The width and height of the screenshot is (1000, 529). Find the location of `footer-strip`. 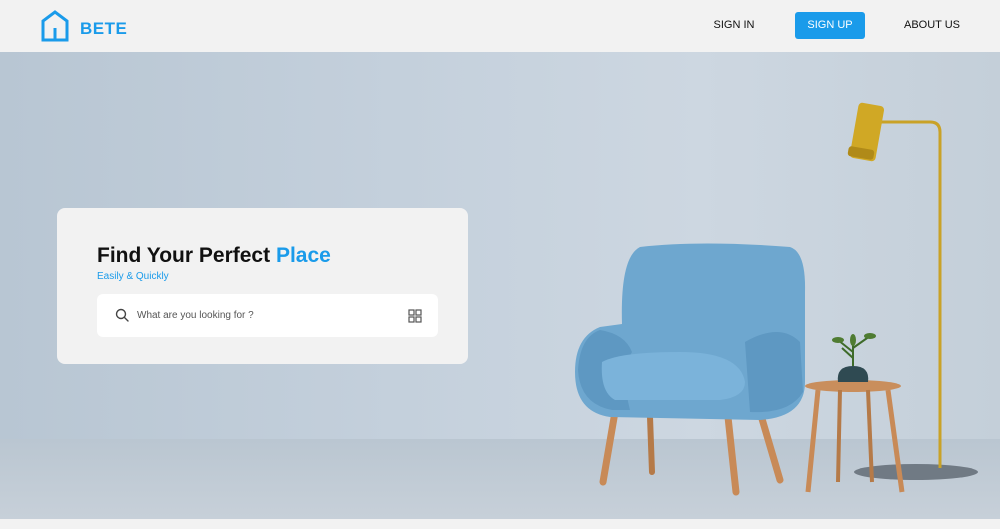

footer-strip is located at coordinates (500, 524).